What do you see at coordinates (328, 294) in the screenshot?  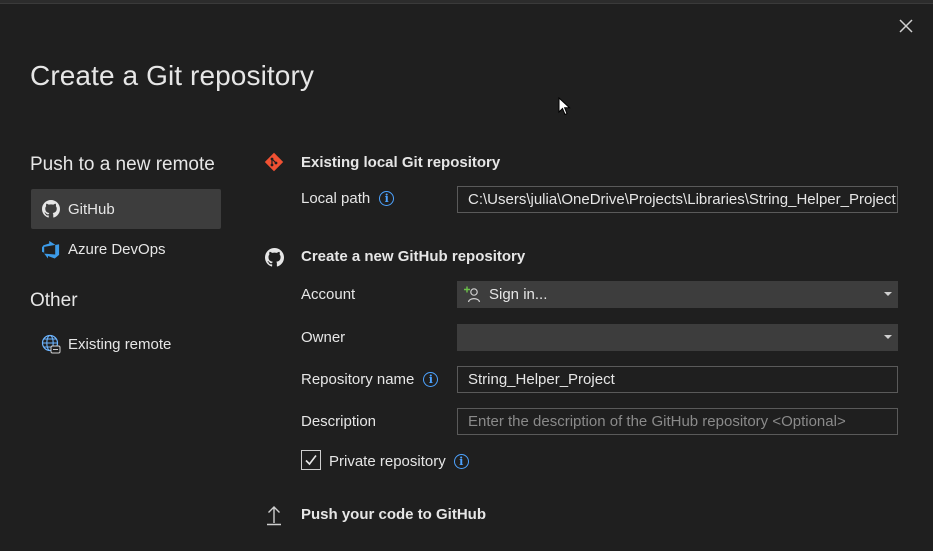 I see `account-label: Account` at bounding box center [328, 294].